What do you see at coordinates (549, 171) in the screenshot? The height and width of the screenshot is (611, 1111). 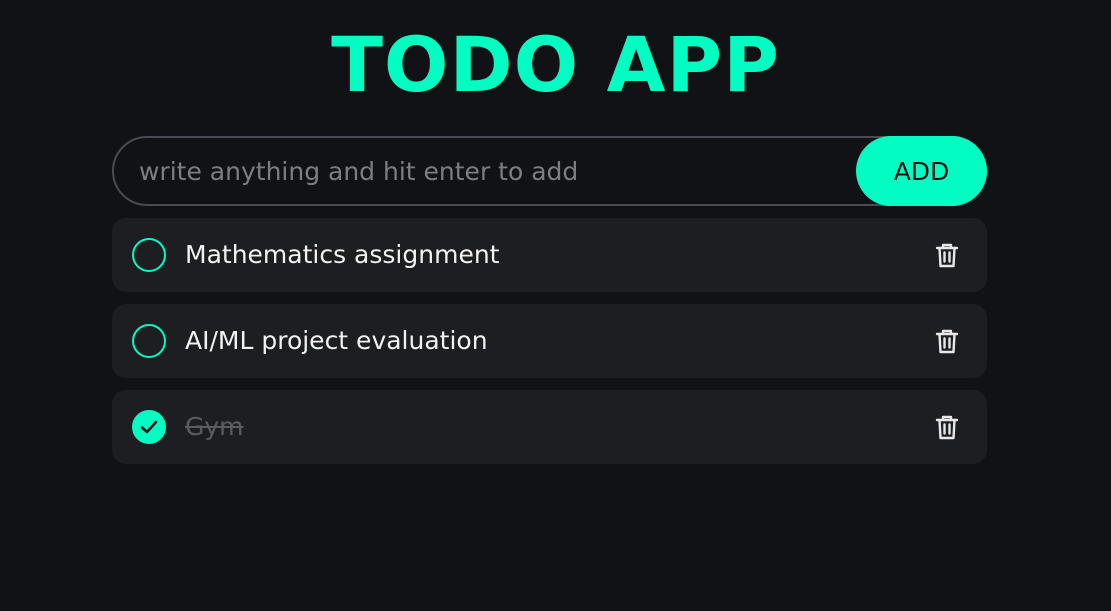 I see `add-todo-form: ADD` at bounding box center [549, 171].